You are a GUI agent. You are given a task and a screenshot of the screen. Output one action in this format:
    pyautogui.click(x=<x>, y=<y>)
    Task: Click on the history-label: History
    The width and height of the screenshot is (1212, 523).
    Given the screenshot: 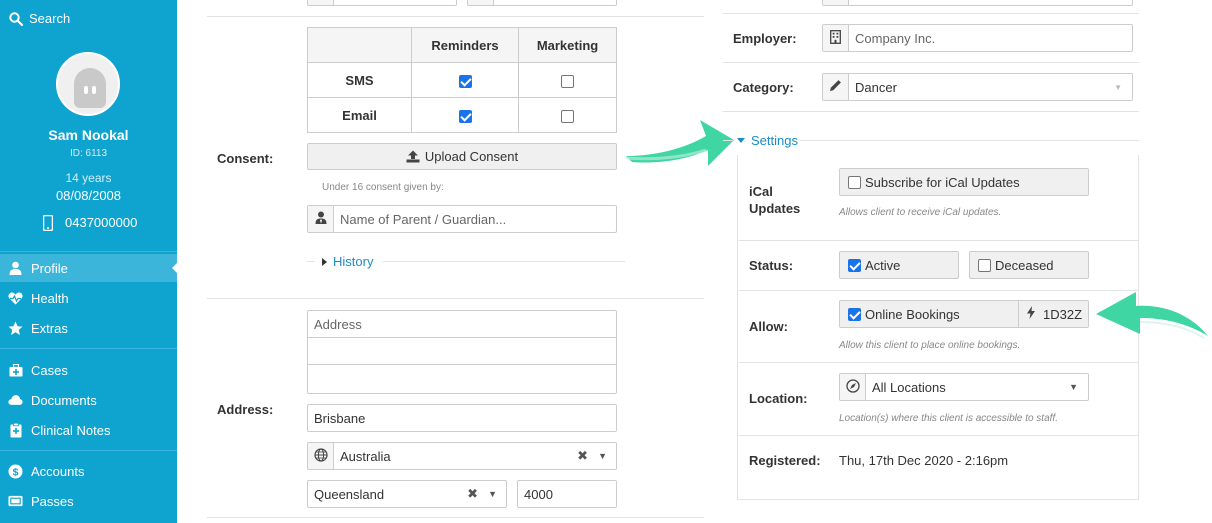 What is the action you would take?
    pyautogui.click(x=353, y=261)
    